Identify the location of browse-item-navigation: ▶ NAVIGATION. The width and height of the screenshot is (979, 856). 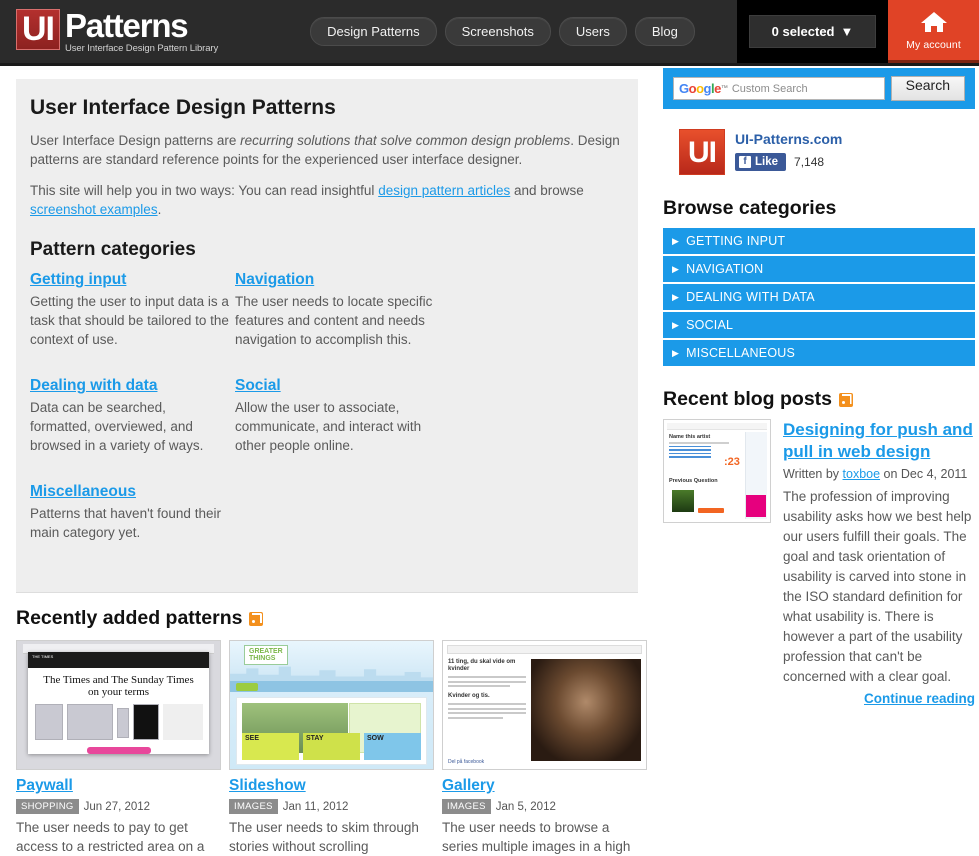
(819, 269).